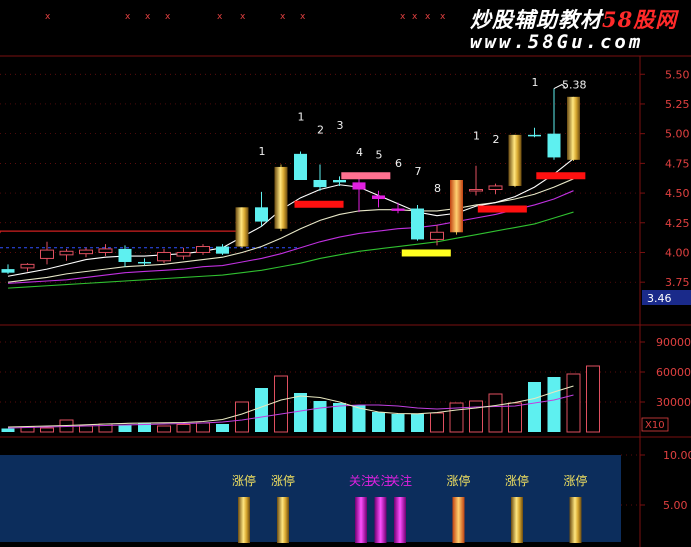 The height and width of the screenshot is (547, 691). Describe the element at coordinates (437, 188) in the screenshot. I see `price-annotation-label: 8` at that location.